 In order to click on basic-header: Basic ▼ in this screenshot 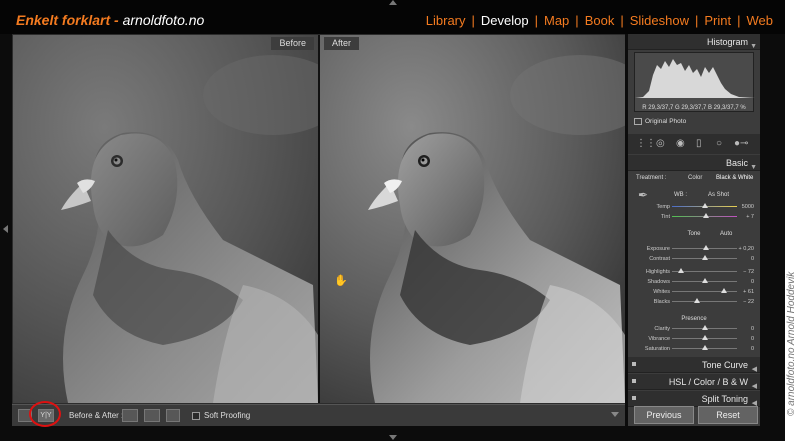, I will do `click(694, 163)`.